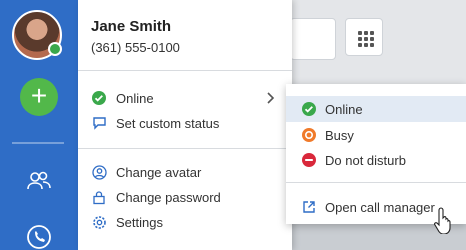 This screenshot has width=466, height=250. Describe the element at coordinates (313, 39) in the screenshot. I see `background-field` at that location.